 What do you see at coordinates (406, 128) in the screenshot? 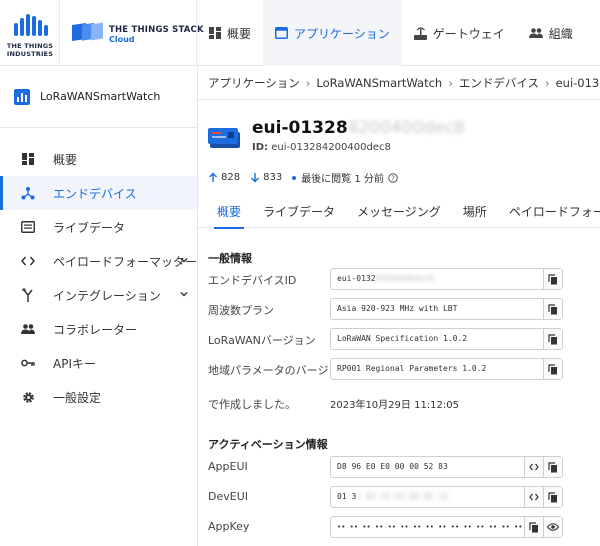
I see `device-title-obscured: 4200400dec8` at bounding box center [406, 128].